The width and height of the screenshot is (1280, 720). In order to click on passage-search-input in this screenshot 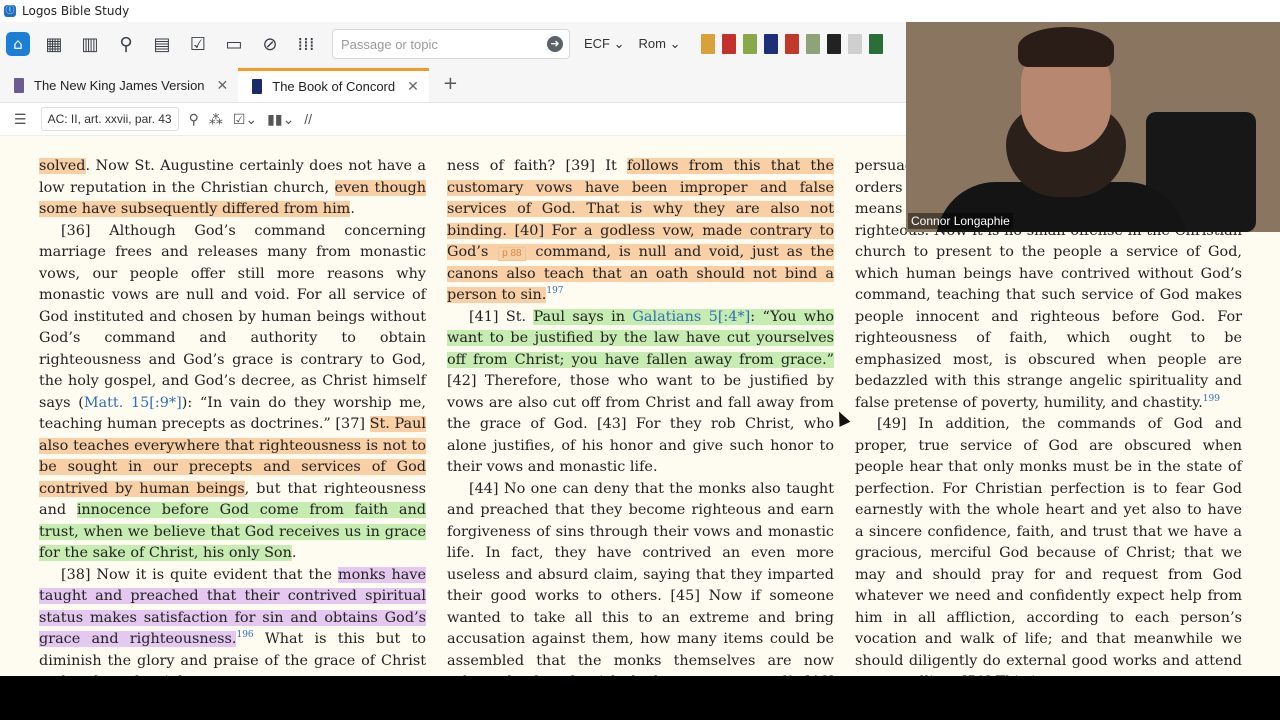, I will do `click(438, 44)`.